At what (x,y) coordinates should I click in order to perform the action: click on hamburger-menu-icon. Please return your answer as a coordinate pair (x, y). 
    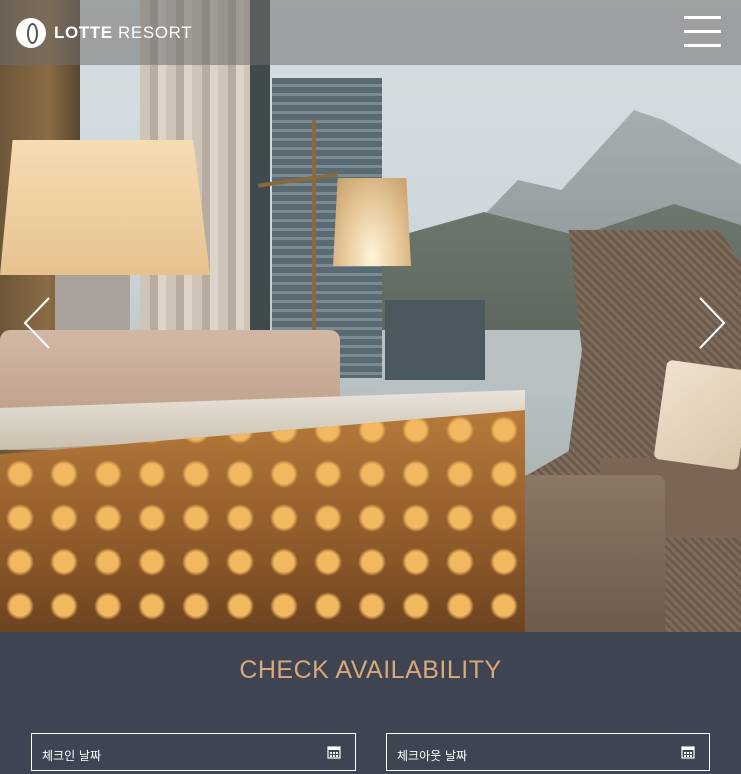
    Looking at the image, I should click on (703, 32).